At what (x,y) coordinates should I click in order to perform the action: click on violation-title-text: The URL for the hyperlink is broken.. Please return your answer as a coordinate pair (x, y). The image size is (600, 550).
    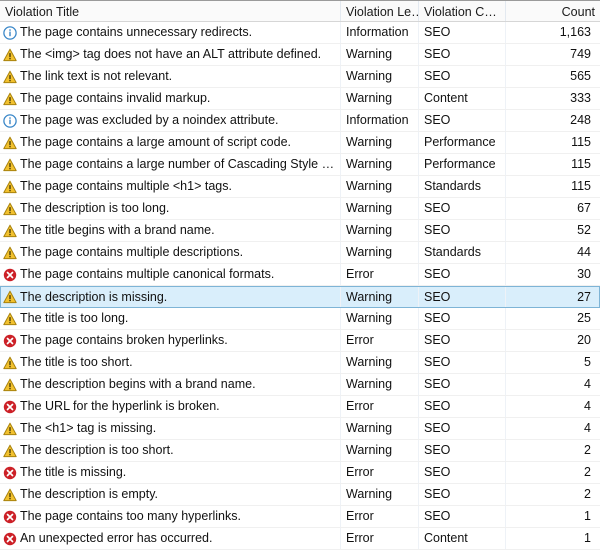
    Looking at the image, I should click on (120, 406).